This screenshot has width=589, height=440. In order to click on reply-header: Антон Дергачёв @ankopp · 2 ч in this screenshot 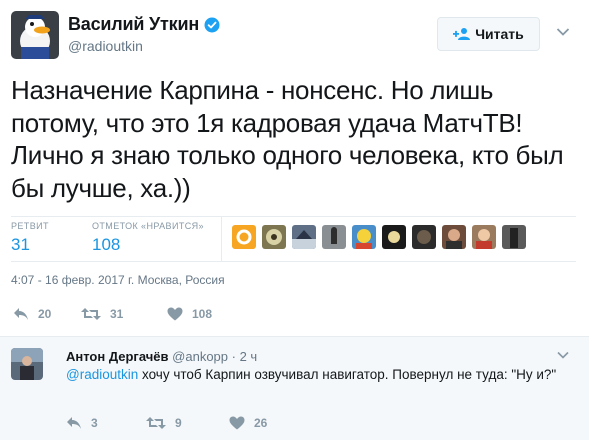, I will do `click(161, 356)`.